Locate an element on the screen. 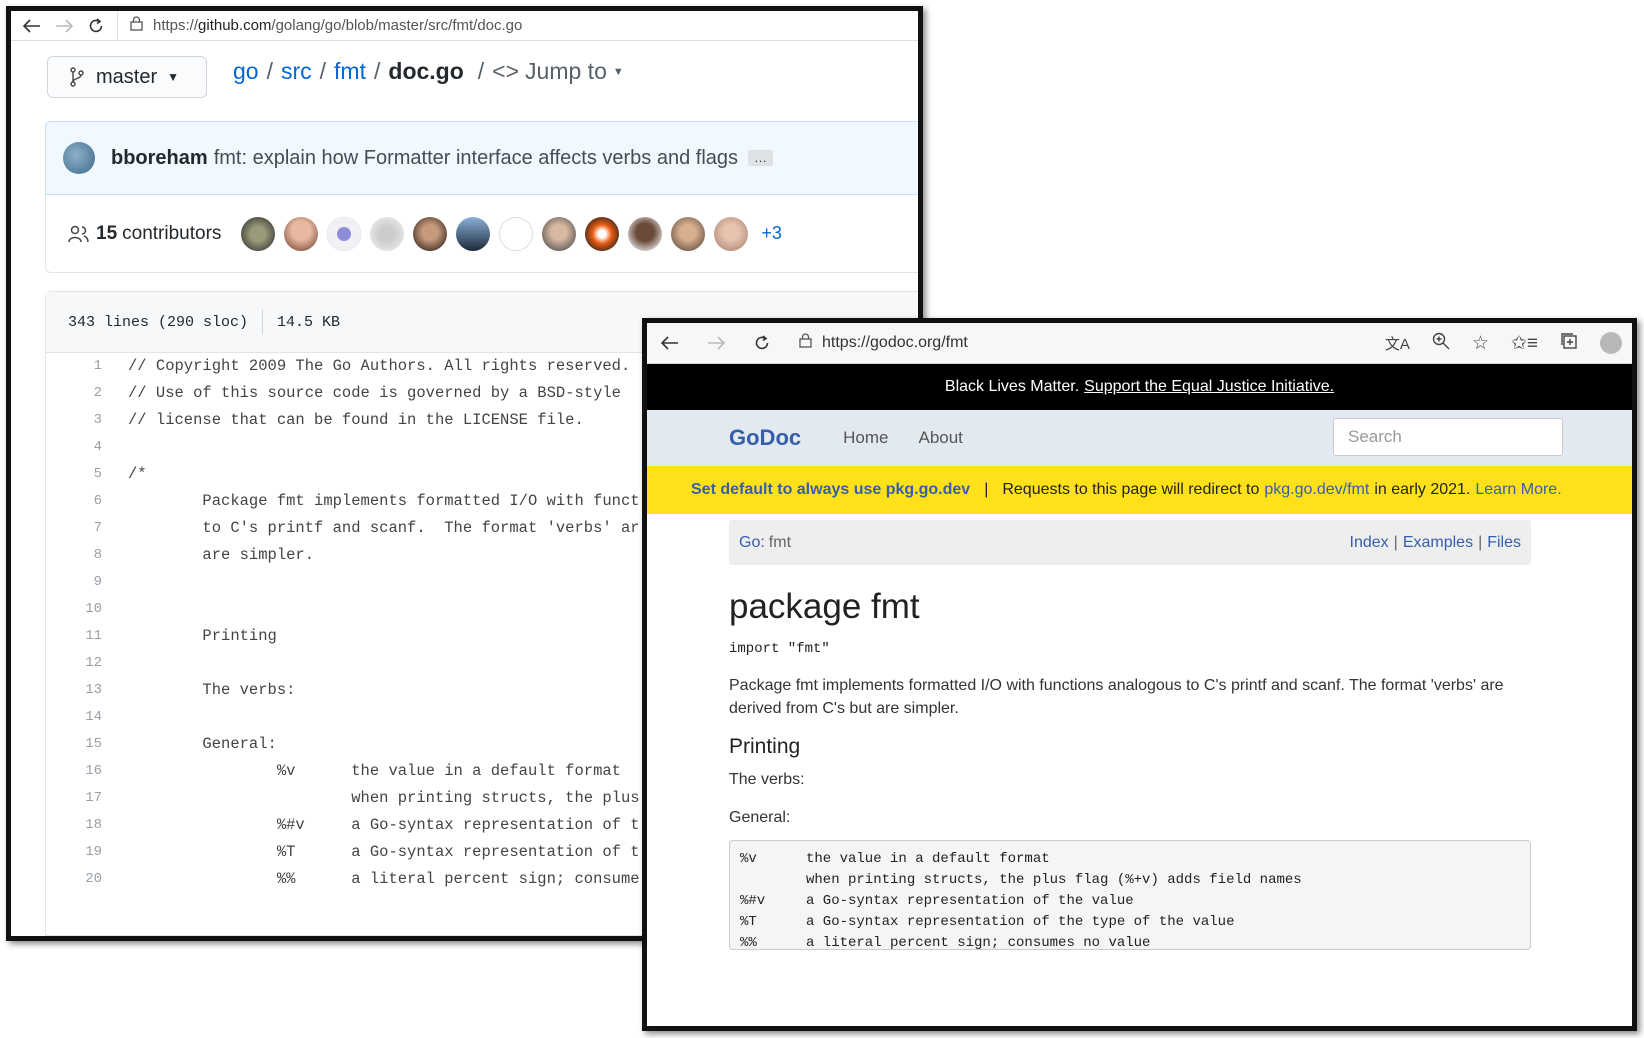  profile-icon is located at coordinates (1611, 343).